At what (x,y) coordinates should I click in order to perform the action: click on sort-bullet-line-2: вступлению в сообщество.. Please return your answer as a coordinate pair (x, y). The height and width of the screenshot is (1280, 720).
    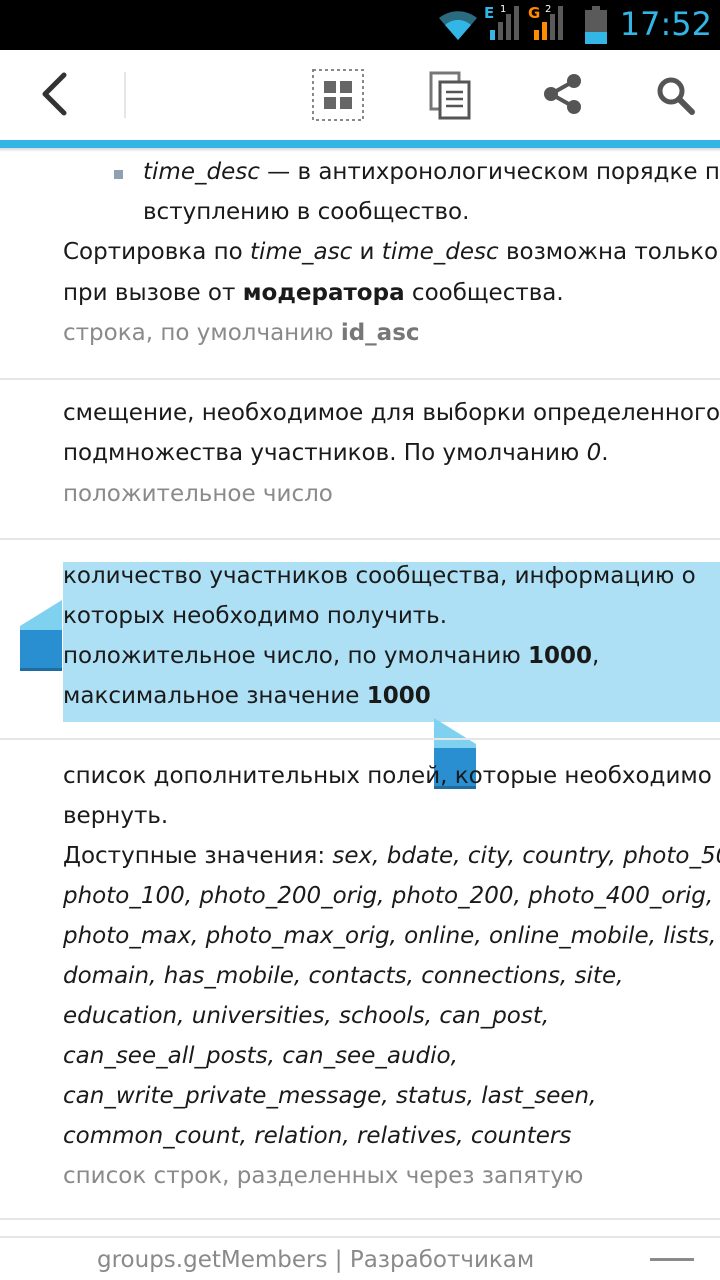
    Looking at the image, I should click on (306, 212).